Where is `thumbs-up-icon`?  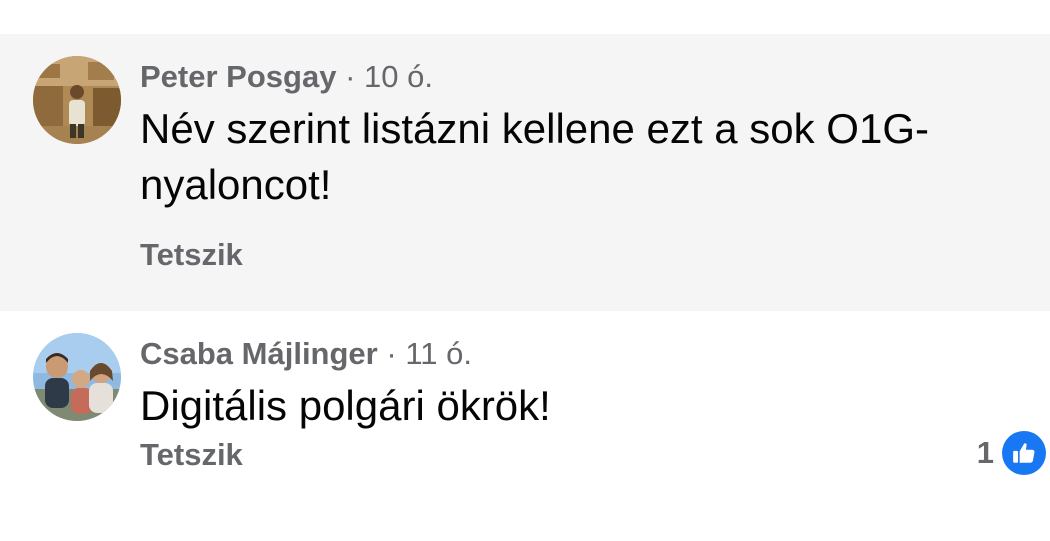
thumbs-up-icon is located at coordinates (1024, 453).